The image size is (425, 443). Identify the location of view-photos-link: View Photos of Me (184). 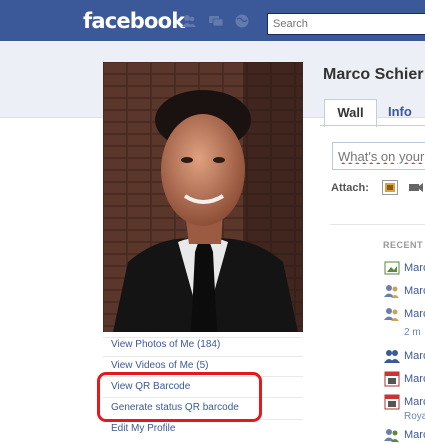
(165, 344).